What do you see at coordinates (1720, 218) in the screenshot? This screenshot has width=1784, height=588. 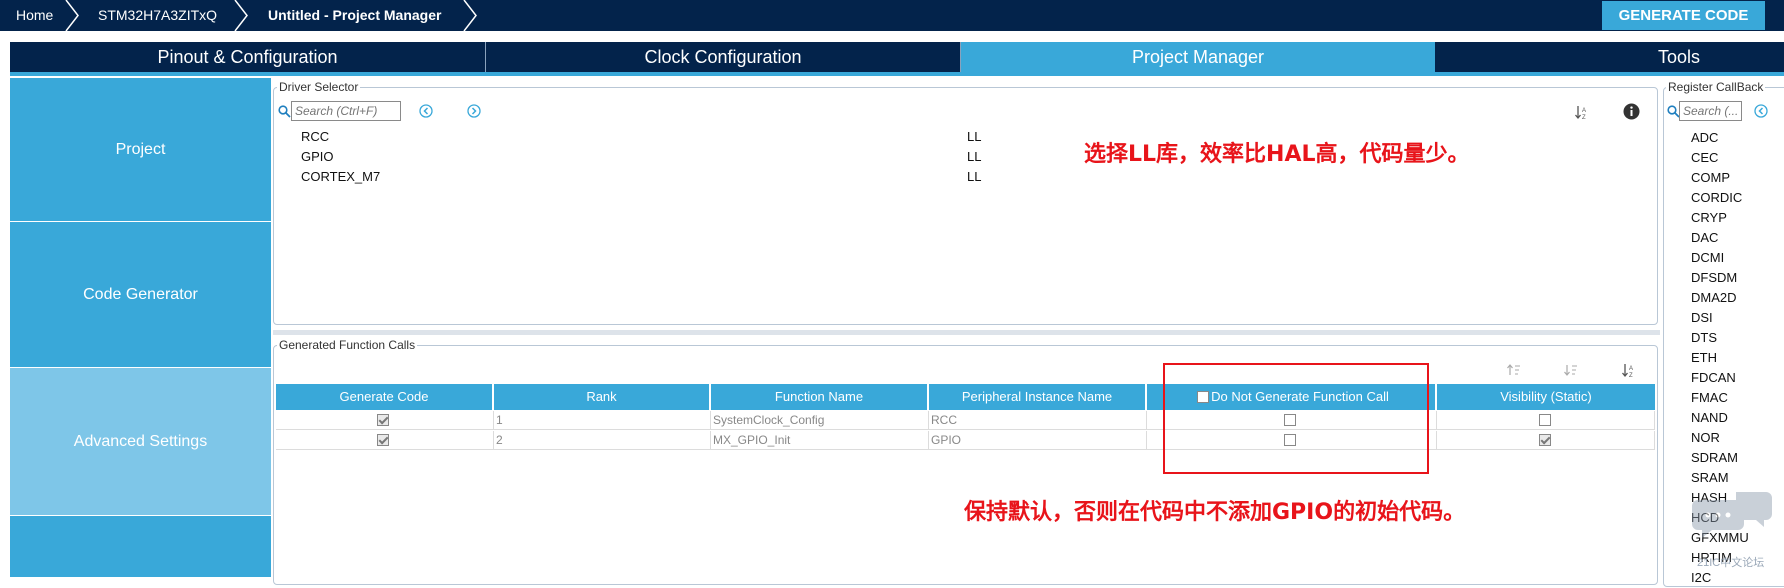 I see `list-item: CRYP` at bounding box center [1720, 218].